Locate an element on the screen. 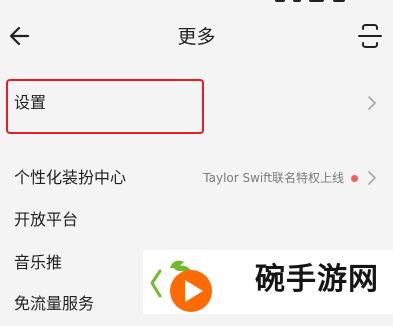 This screenshot has height=326, width=393. personalized-theme-center-label: 个性化装扮中心 is located at coordinates (70, 177).